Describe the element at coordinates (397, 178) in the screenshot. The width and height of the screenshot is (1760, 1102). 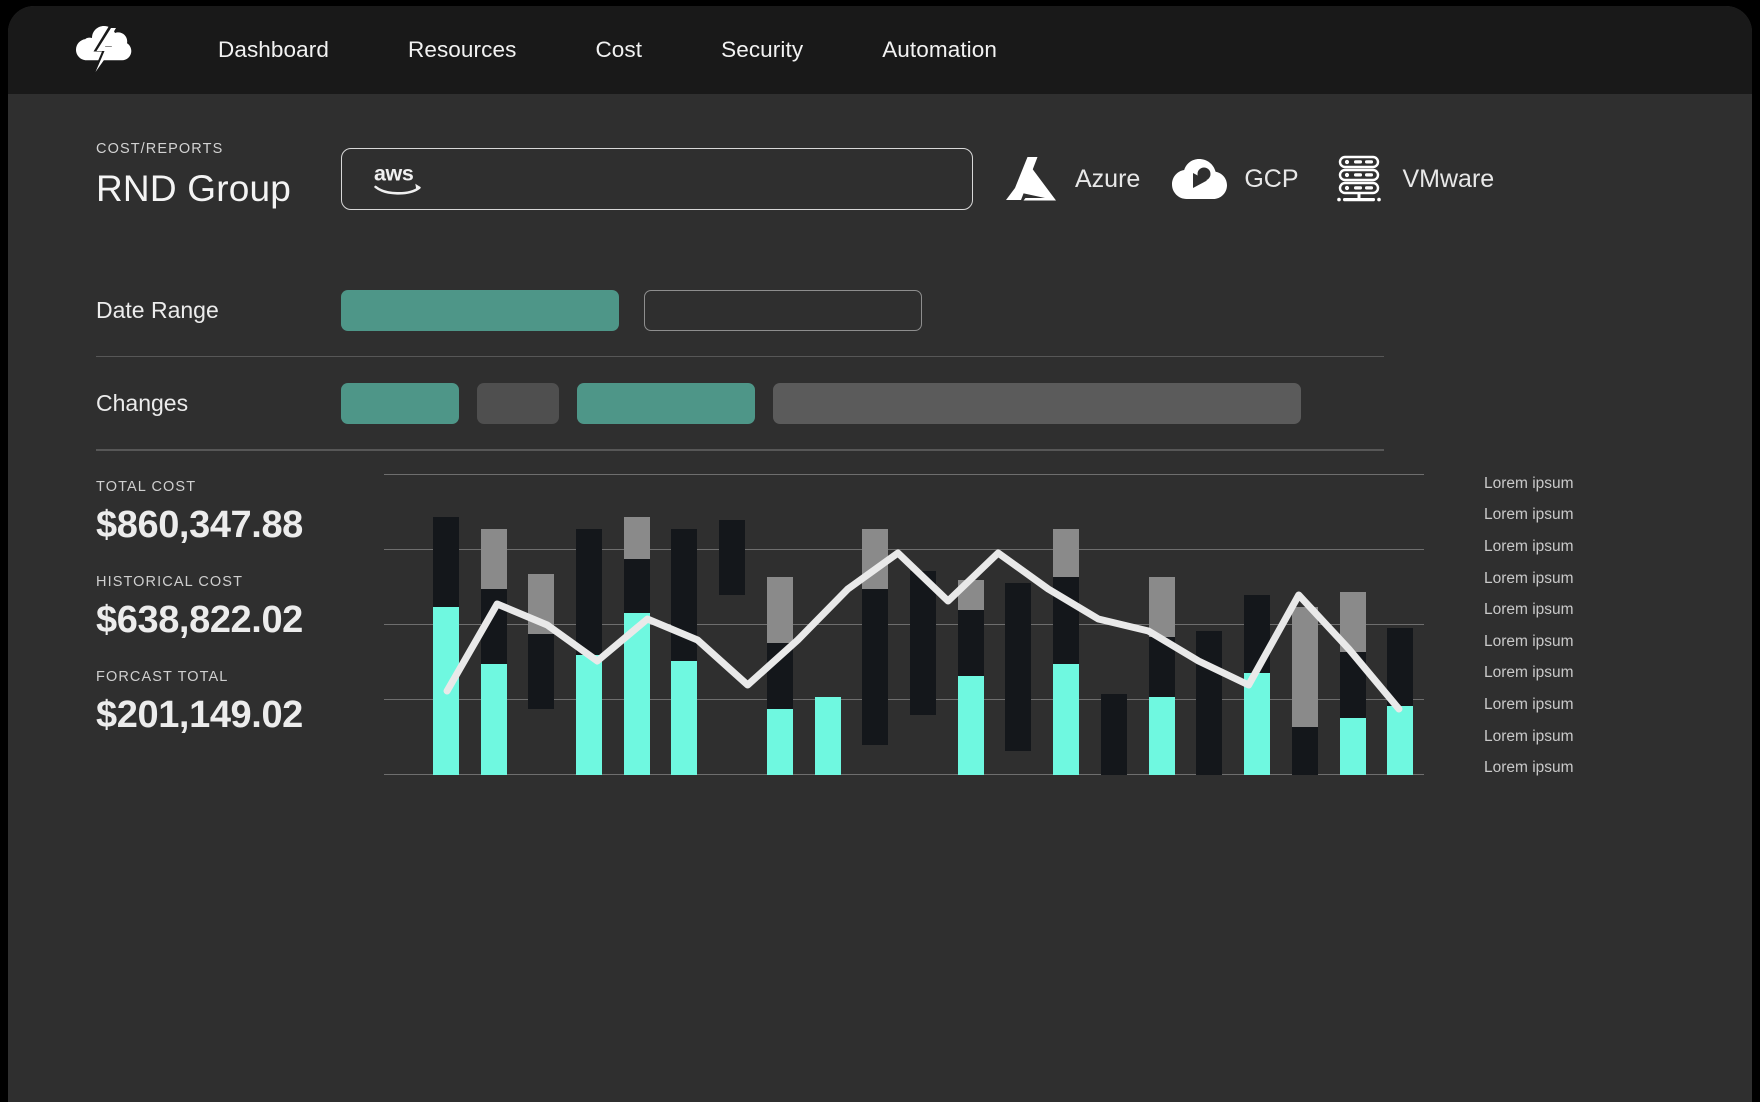
I see `aws-logo-icon: aws` at that location.